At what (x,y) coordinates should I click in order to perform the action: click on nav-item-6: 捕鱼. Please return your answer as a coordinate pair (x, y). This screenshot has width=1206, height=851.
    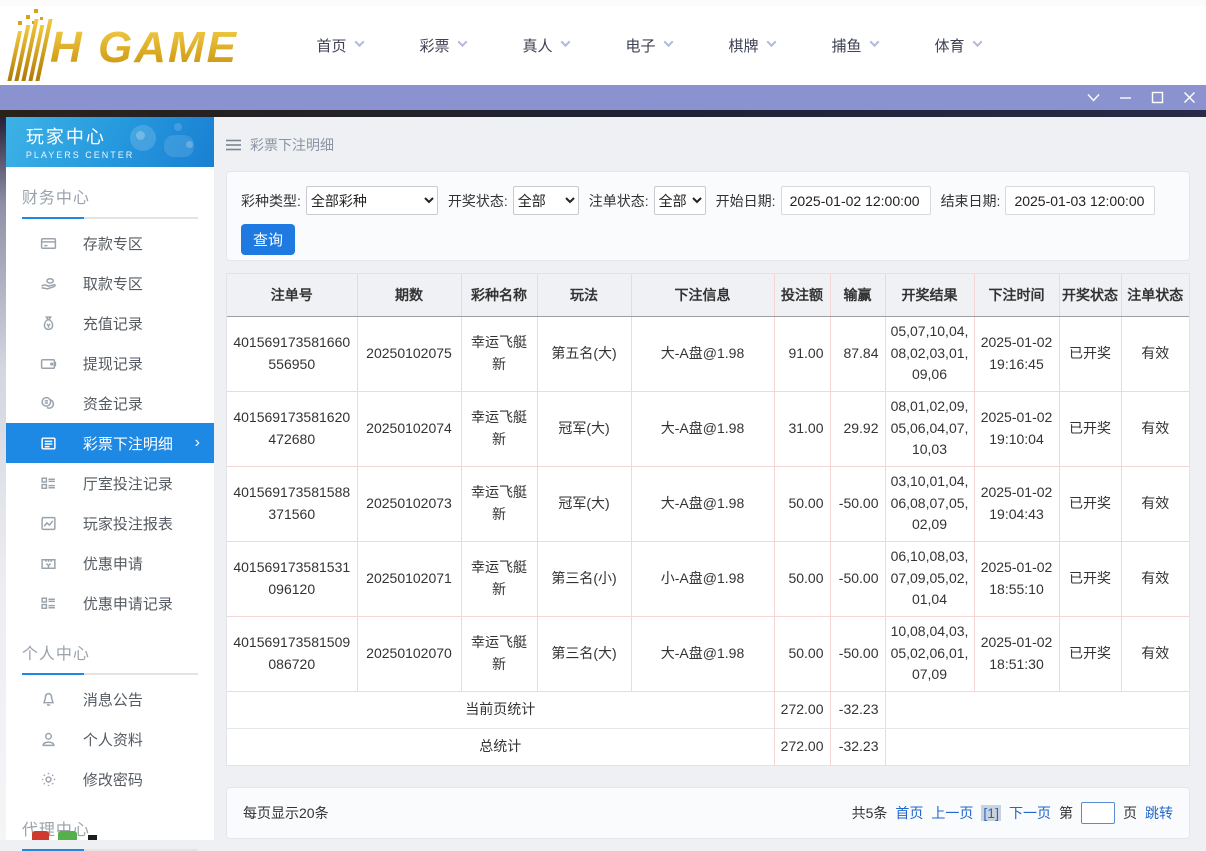
    Looking at the image, I should click on (854, 45).